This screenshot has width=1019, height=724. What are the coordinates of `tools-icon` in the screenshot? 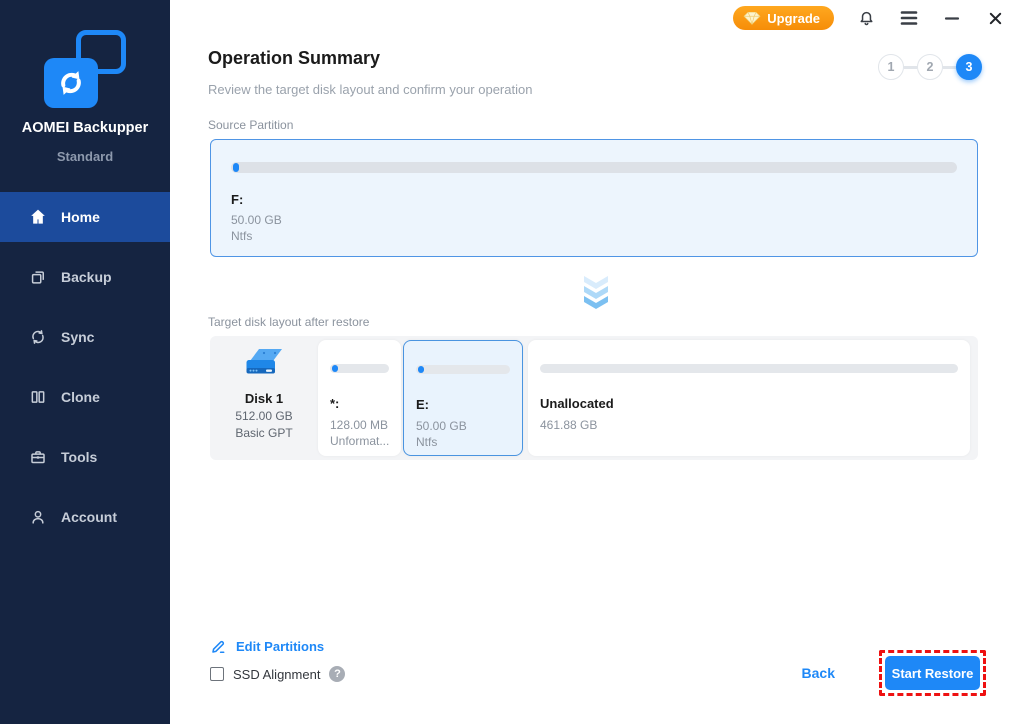 It's located at (38, 457).